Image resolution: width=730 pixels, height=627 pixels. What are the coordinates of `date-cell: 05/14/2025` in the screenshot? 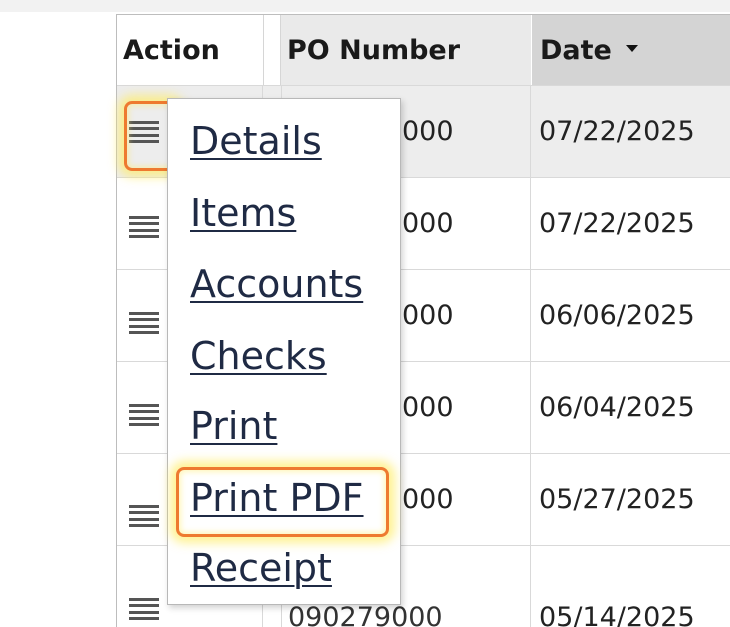 It's located at (617, 614).